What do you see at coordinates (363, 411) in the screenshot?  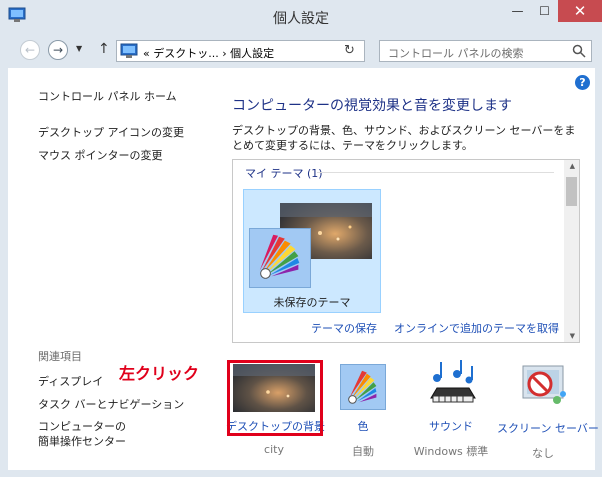 I see `color-item: 色 自動` at bounding box center [363, 411].